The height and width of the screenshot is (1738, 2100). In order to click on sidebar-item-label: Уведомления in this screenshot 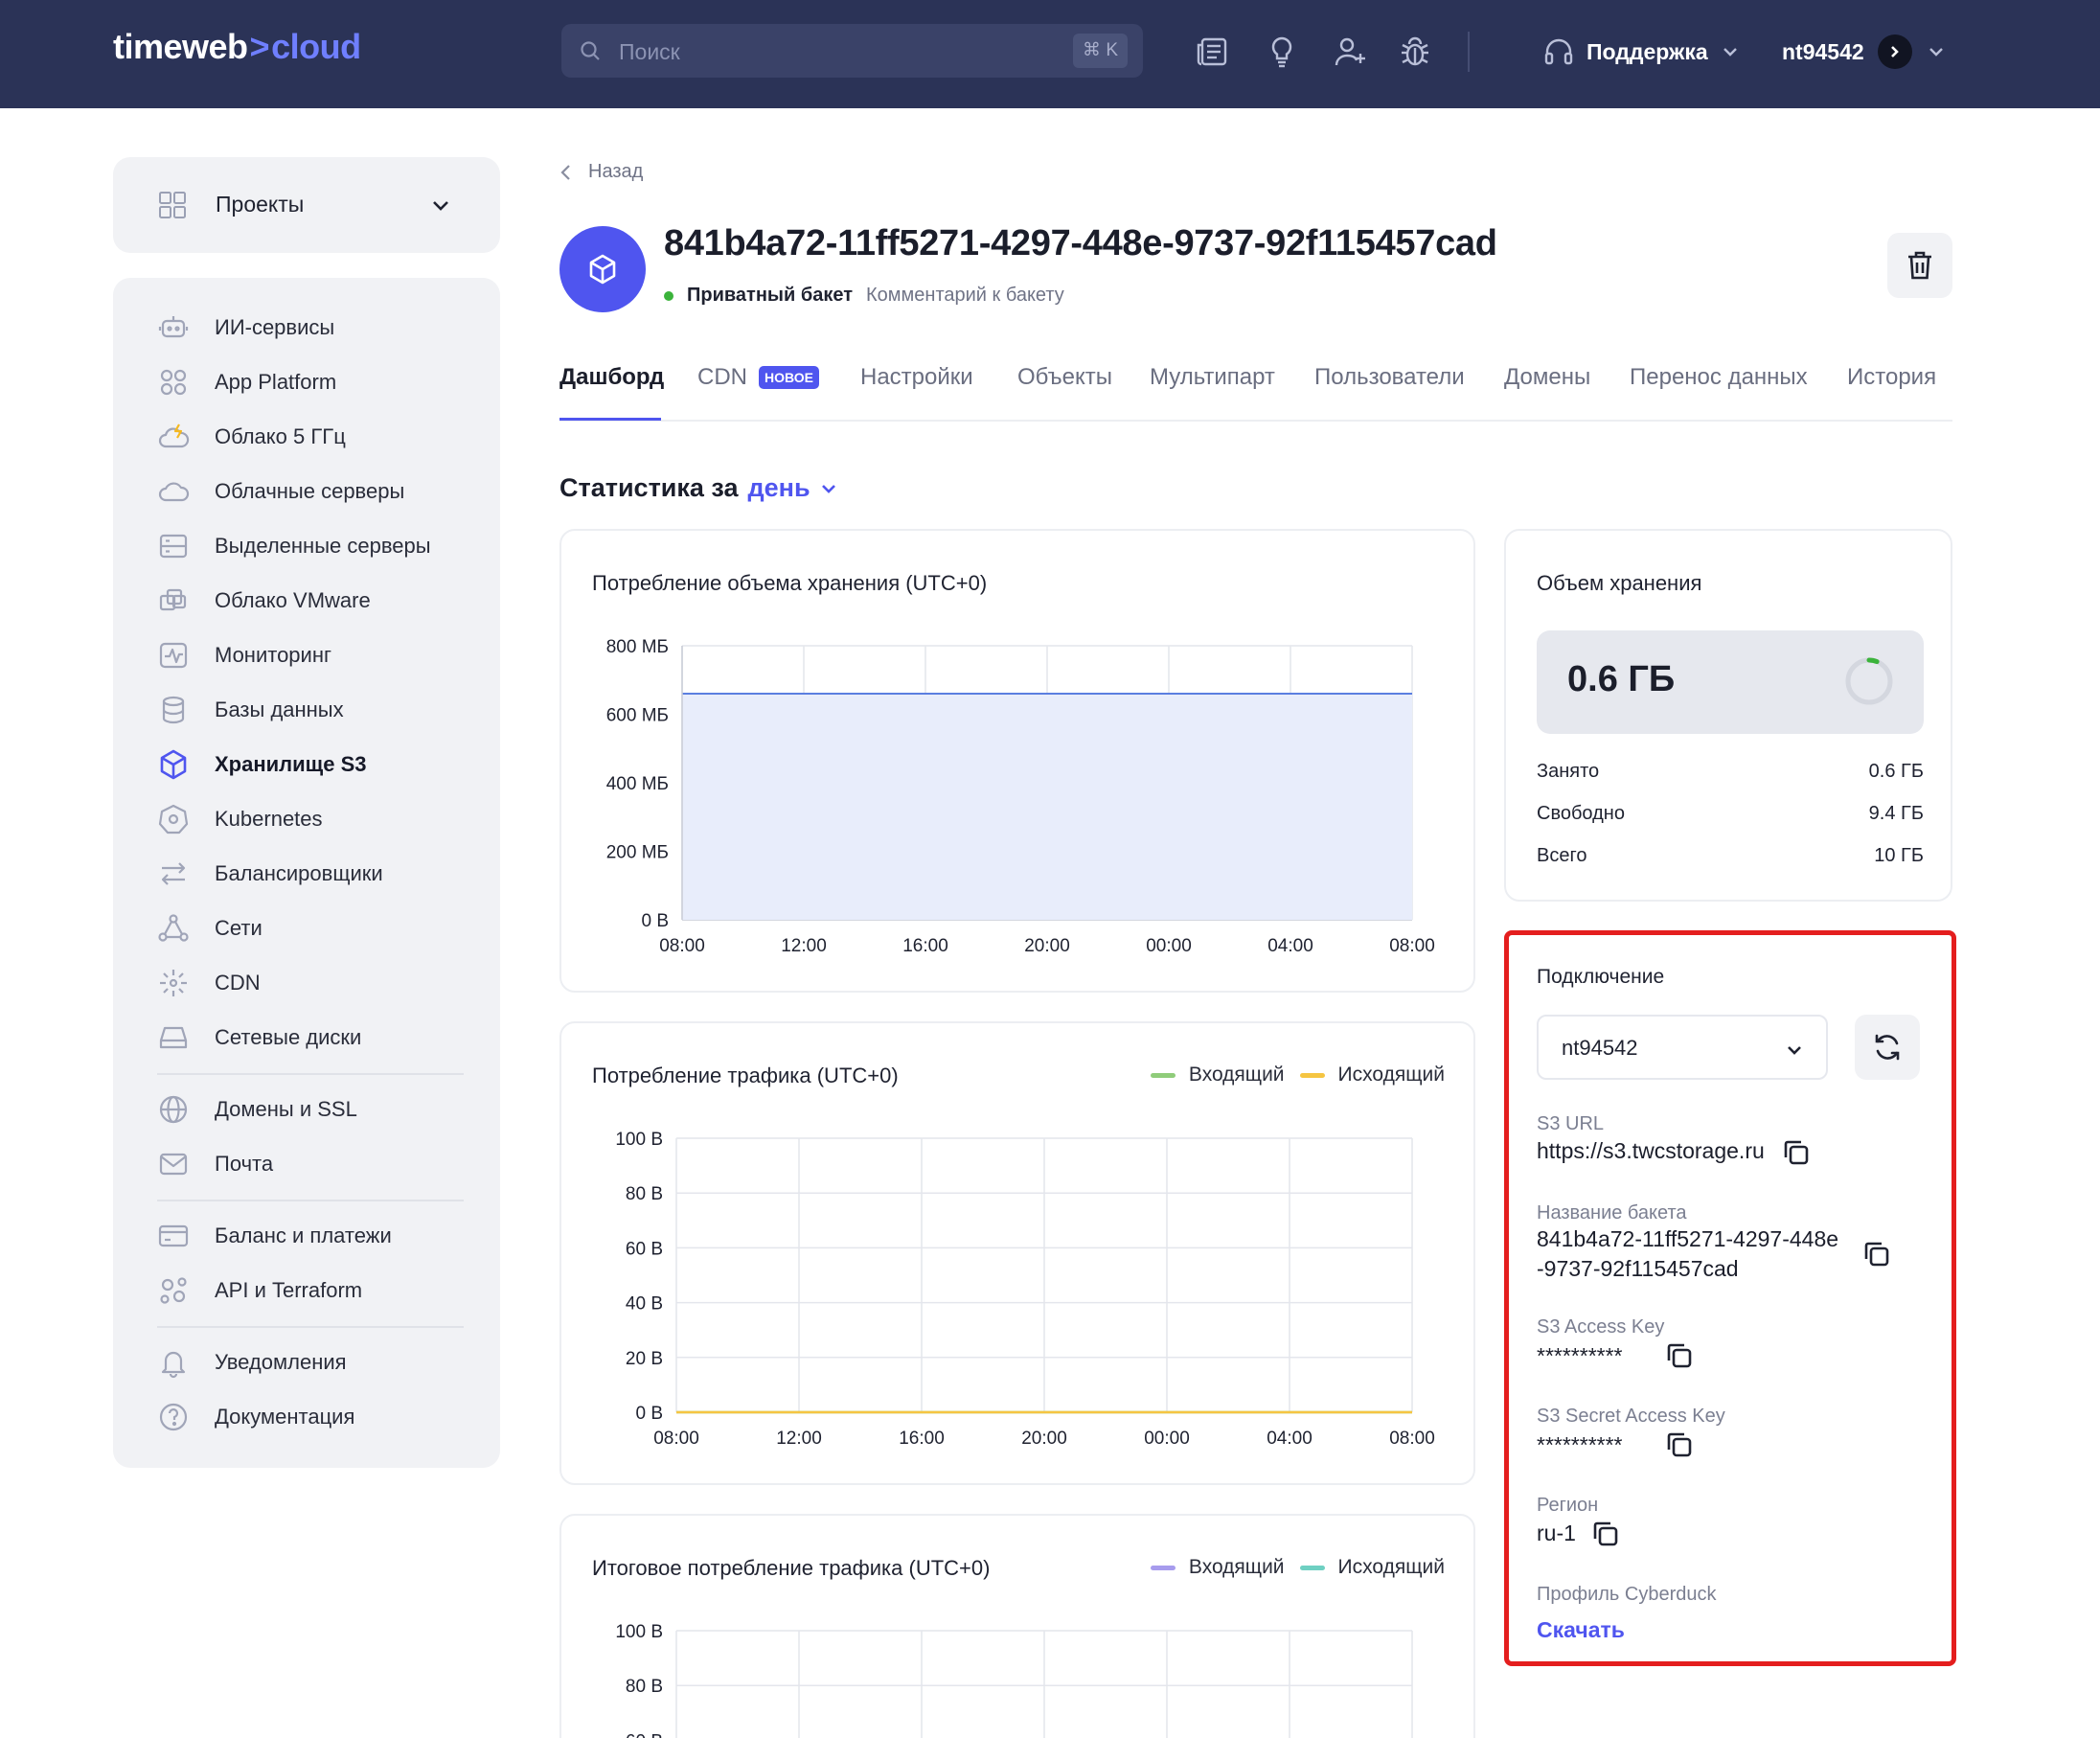, I will do `click(281, 1362)`.